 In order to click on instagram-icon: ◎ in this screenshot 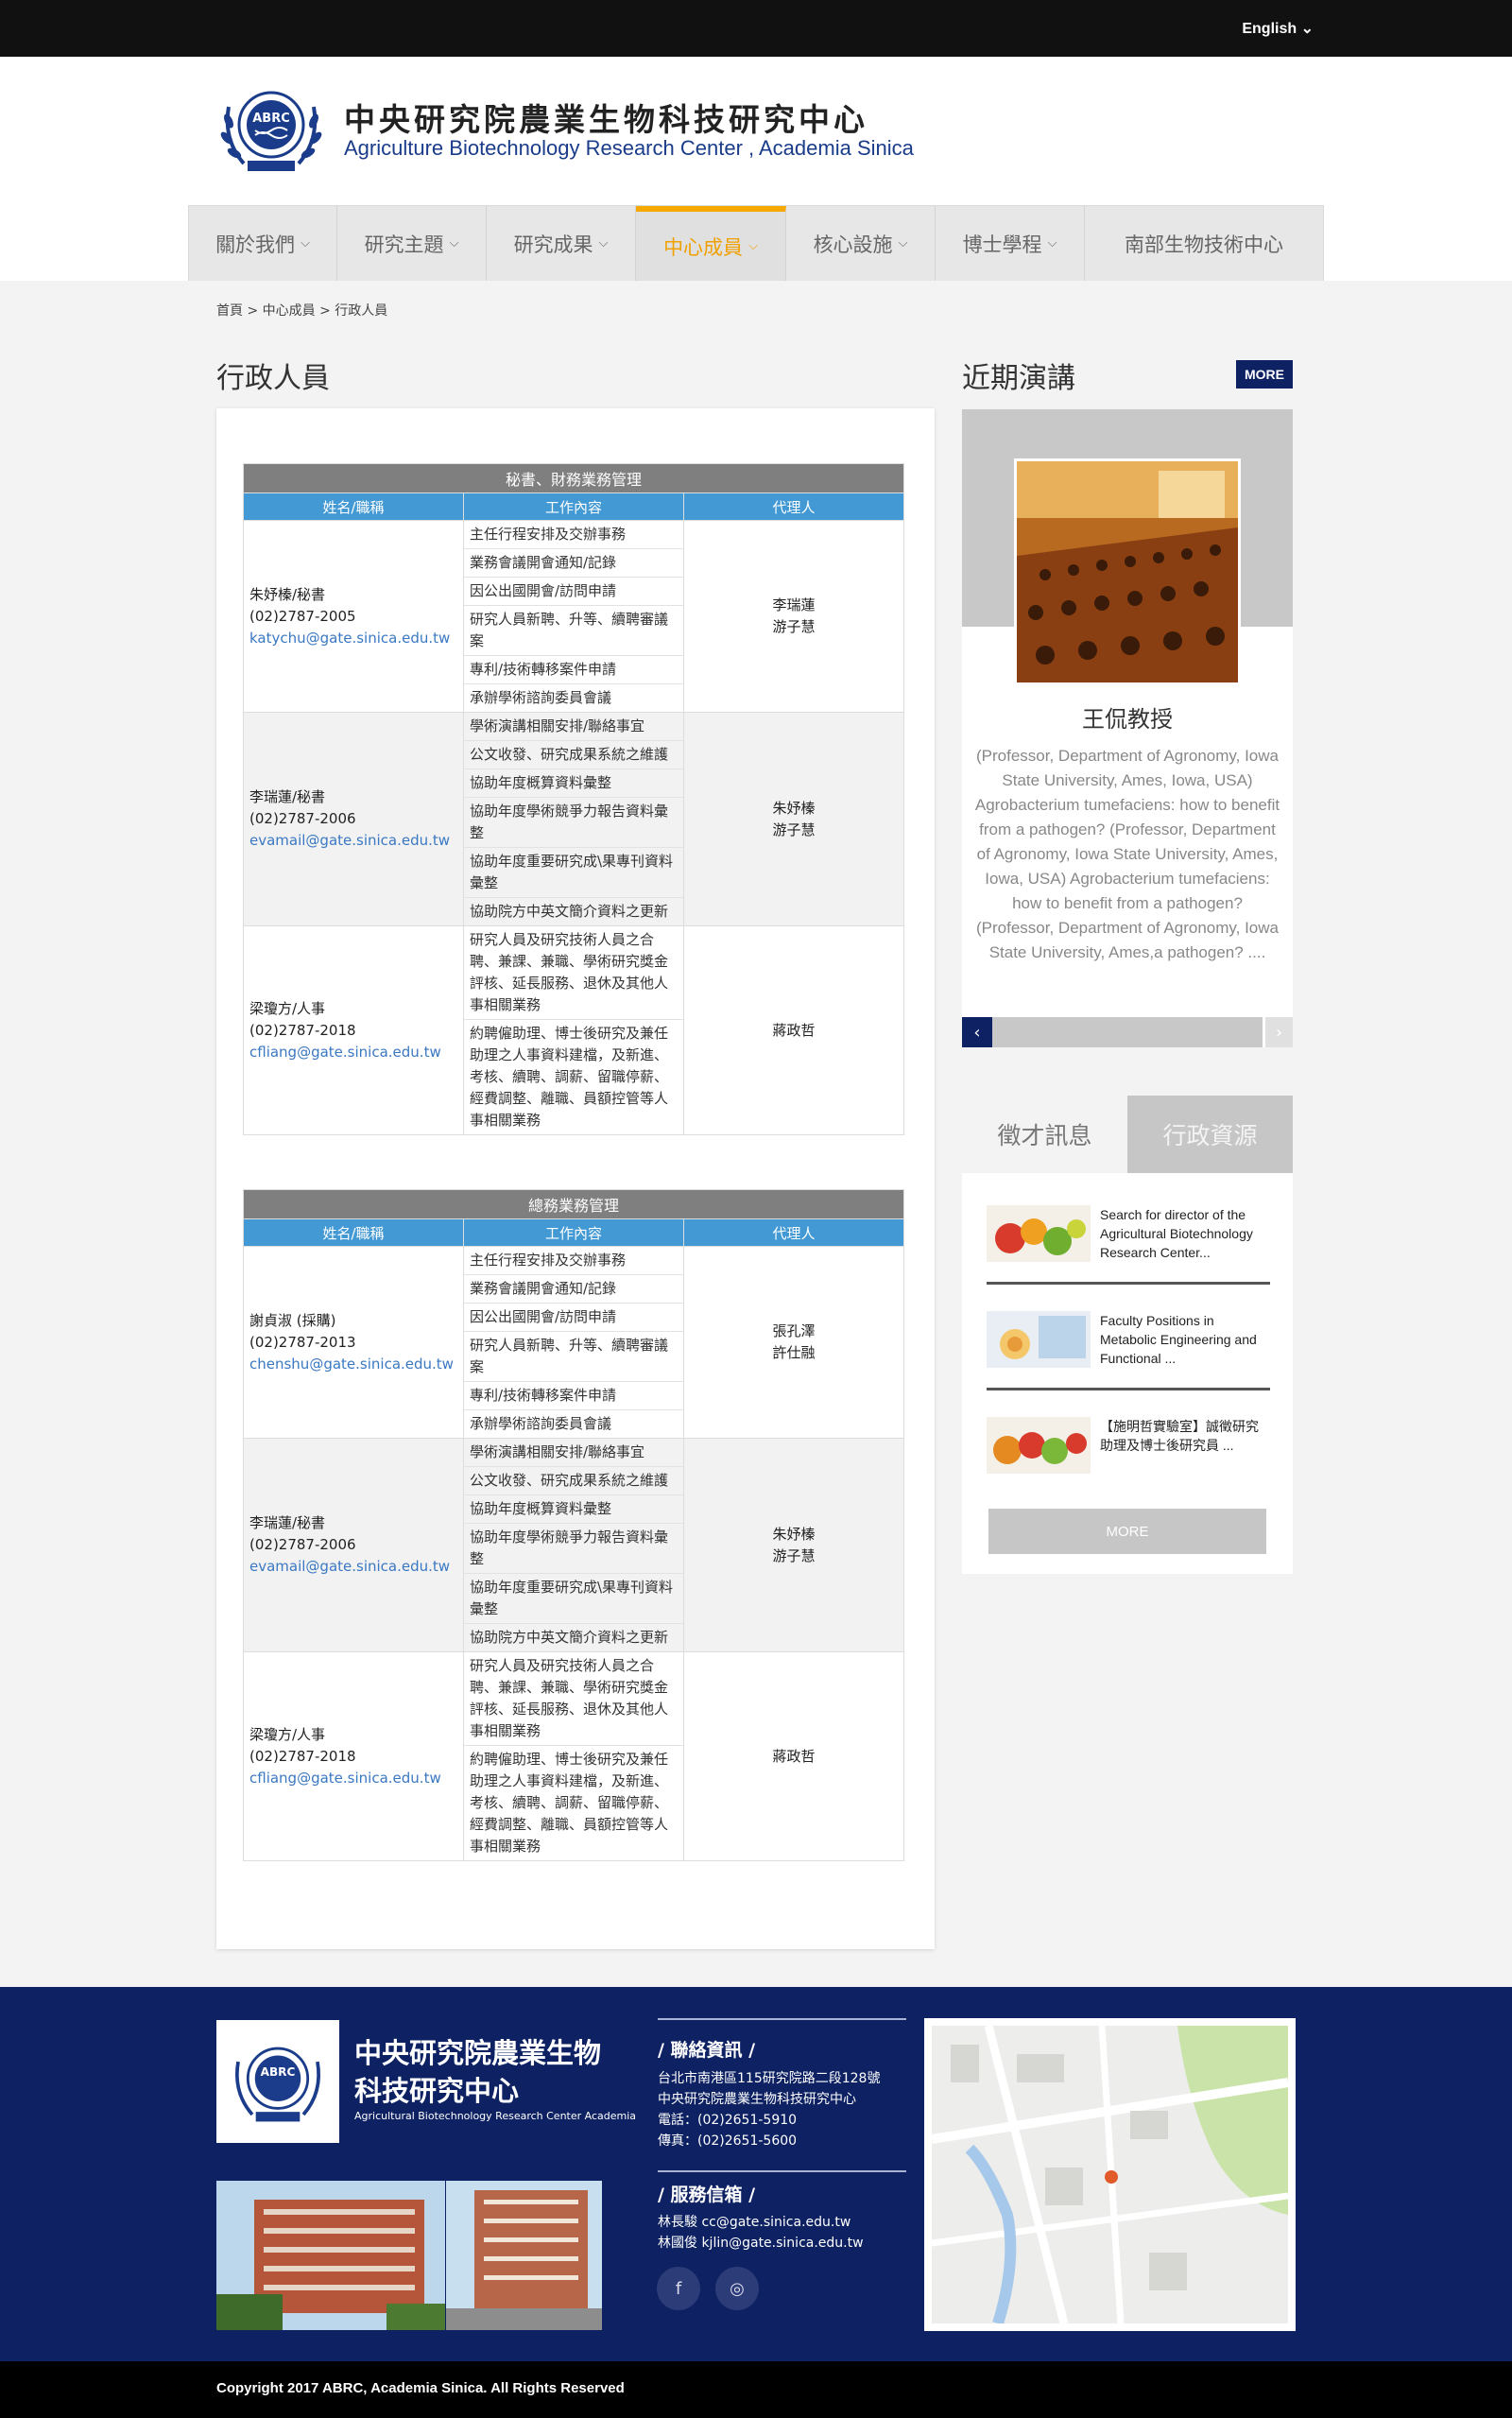, I will do `click(737, 2289)`.